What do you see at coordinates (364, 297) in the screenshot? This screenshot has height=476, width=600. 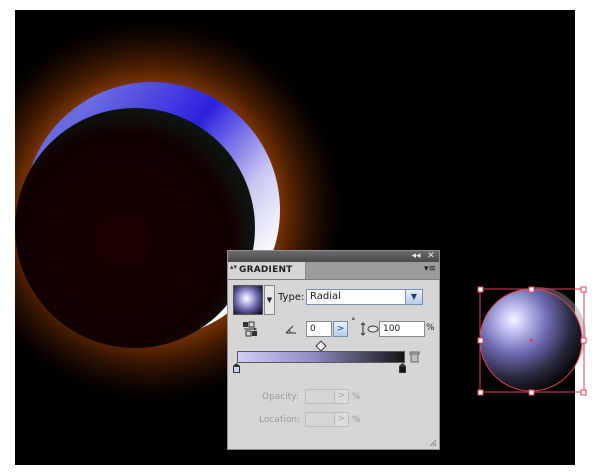 I see `gradient-type-select: Radial ▼` at bounding box center [364, 297].